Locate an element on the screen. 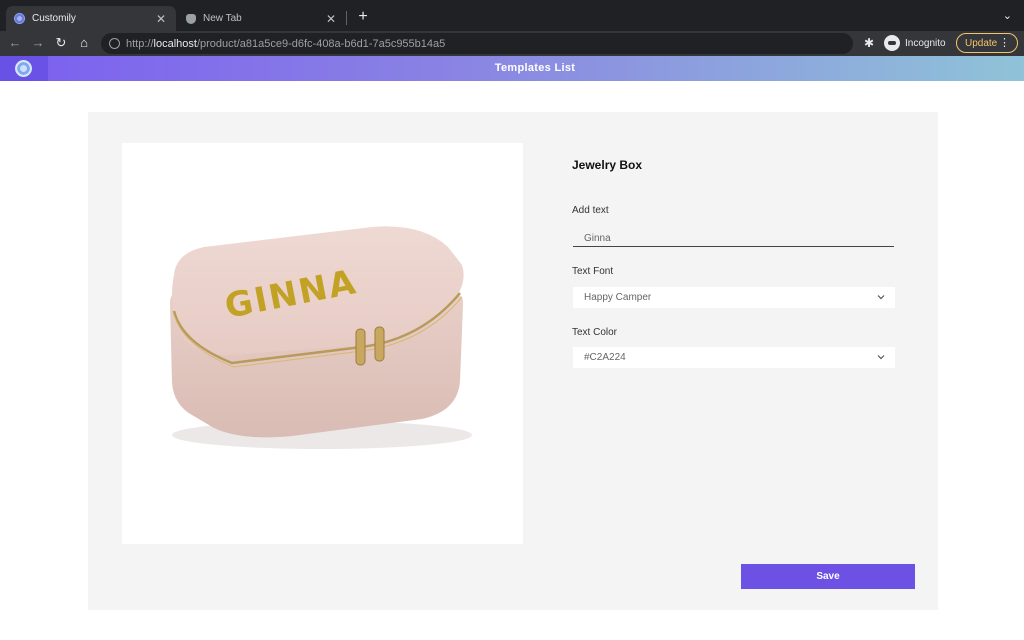  forward-arrow-icon: → is located at coordinates (38, 43).